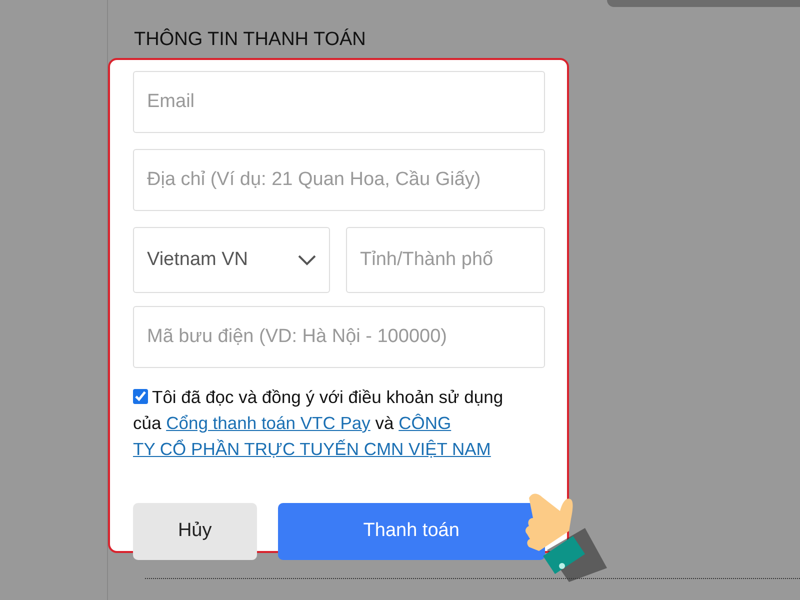 The image size is (800, 600). Describe the element at coordinates (250, 40) in the screenshot. I see `section-title: THÔNG TIN THANH TOÁN` at that location.